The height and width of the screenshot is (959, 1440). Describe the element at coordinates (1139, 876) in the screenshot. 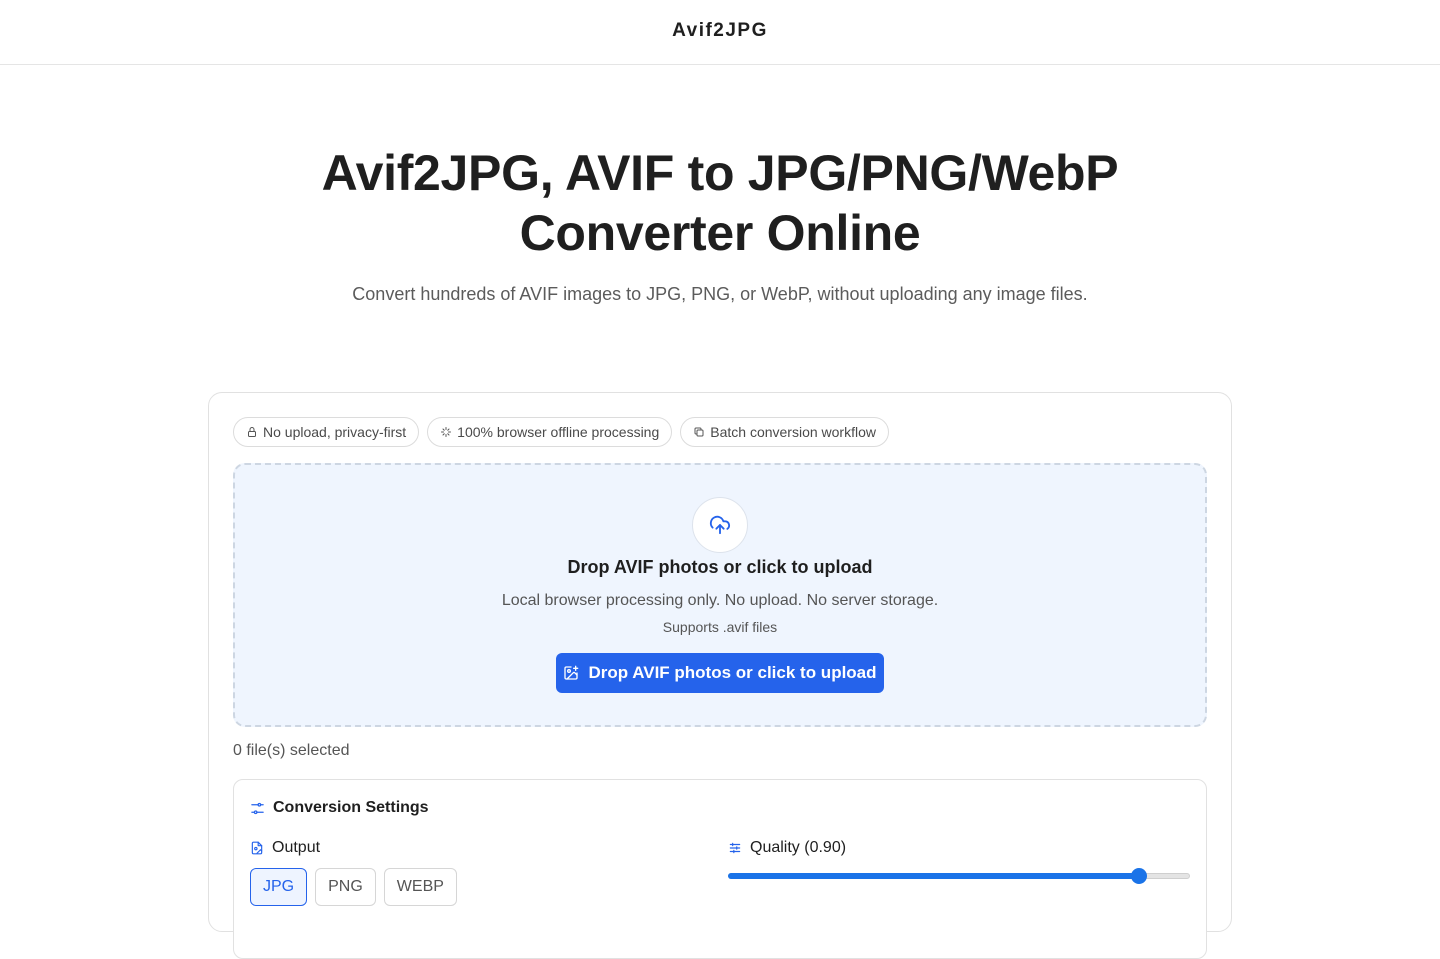

I see `quality-slider-thumb` at that location.